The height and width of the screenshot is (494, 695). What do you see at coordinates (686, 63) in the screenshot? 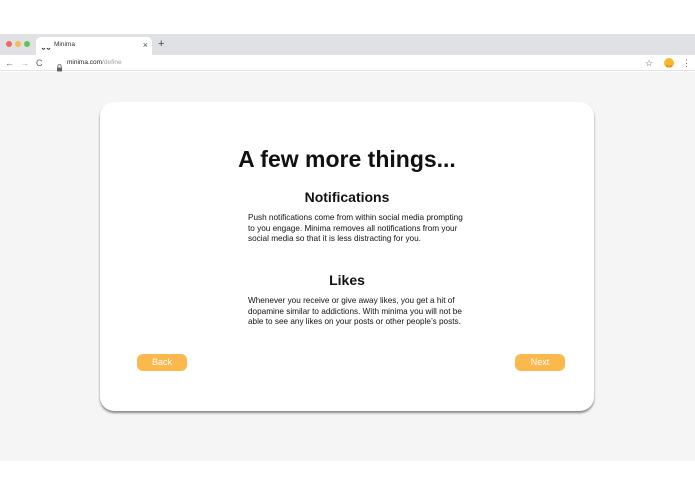
I see `menu-icon: ⋮` at bounding box center [686, 63].